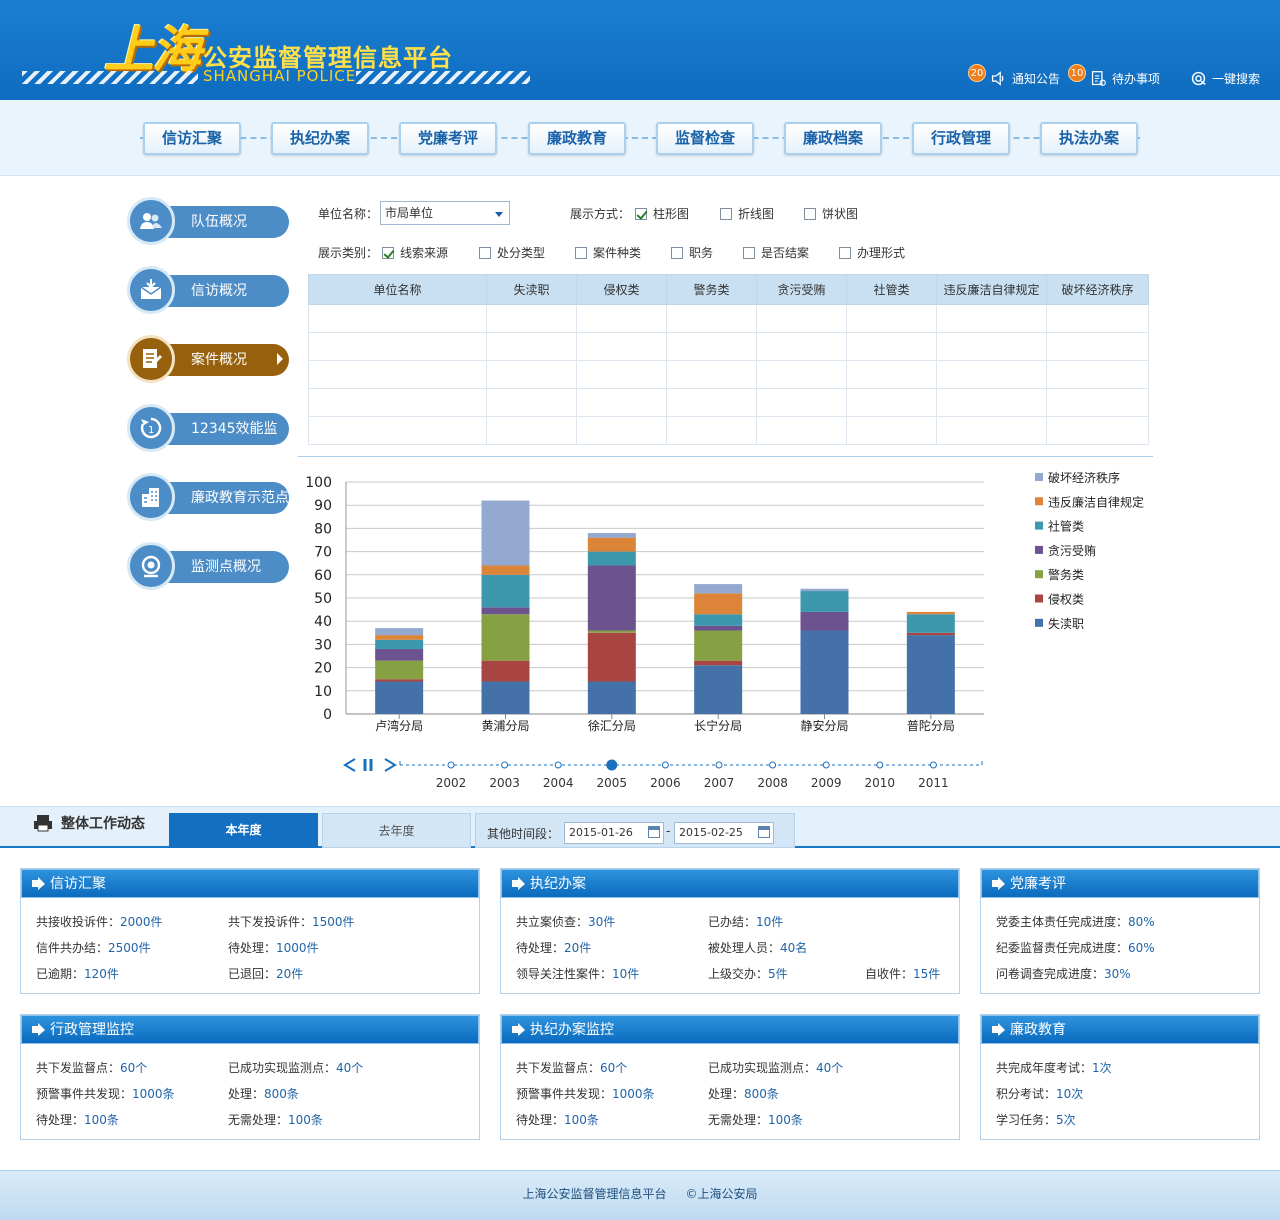  I want to click on sidebar-item-team: 队伍概况, so click(208, 221).